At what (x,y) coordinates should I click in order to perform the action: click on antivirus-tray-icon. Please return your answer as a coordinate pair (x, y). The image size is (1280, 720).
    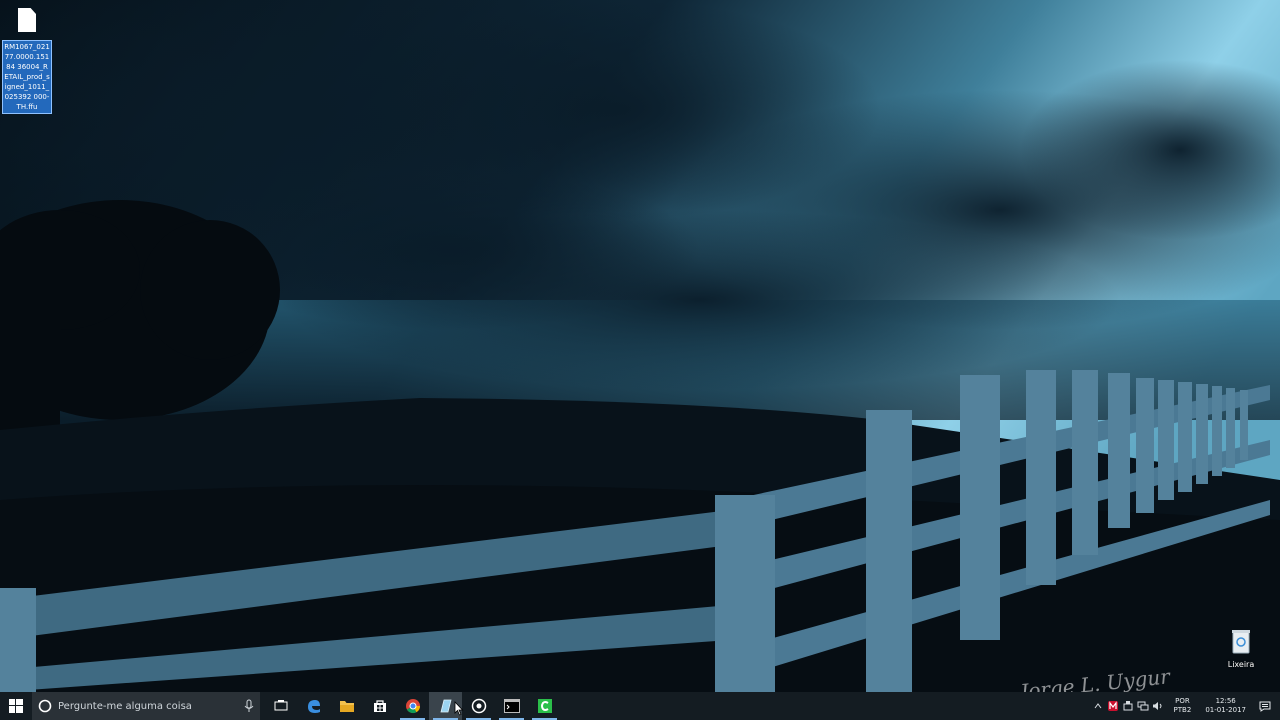
    Looking at the image, I should click on (1113, 706).